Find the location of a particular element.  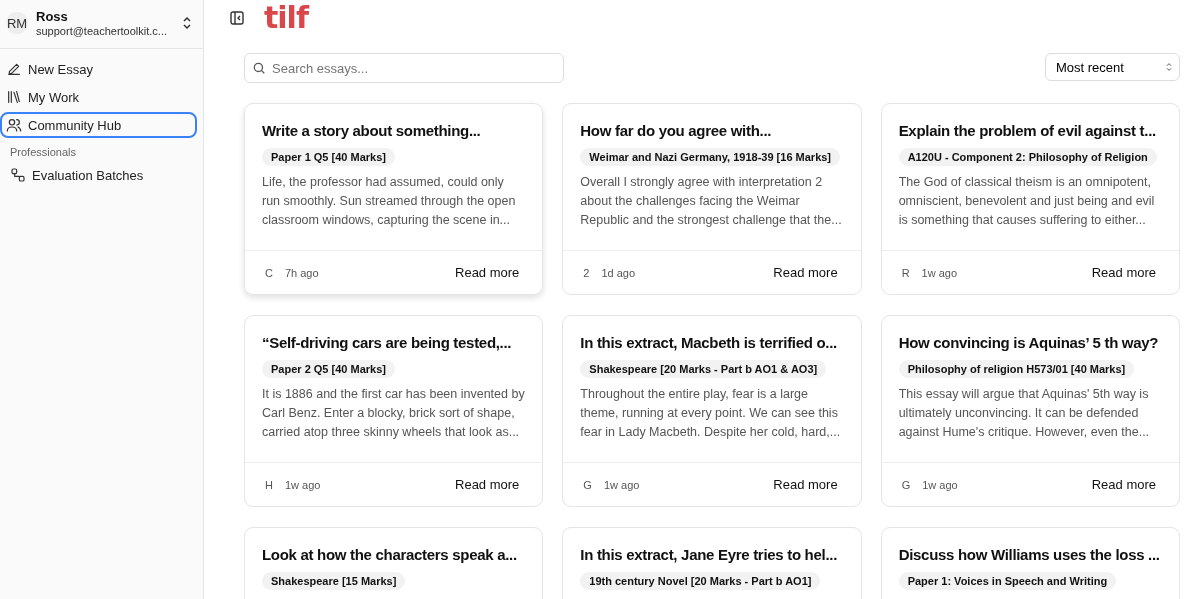

search-icon is located at coordinates (259, 68).